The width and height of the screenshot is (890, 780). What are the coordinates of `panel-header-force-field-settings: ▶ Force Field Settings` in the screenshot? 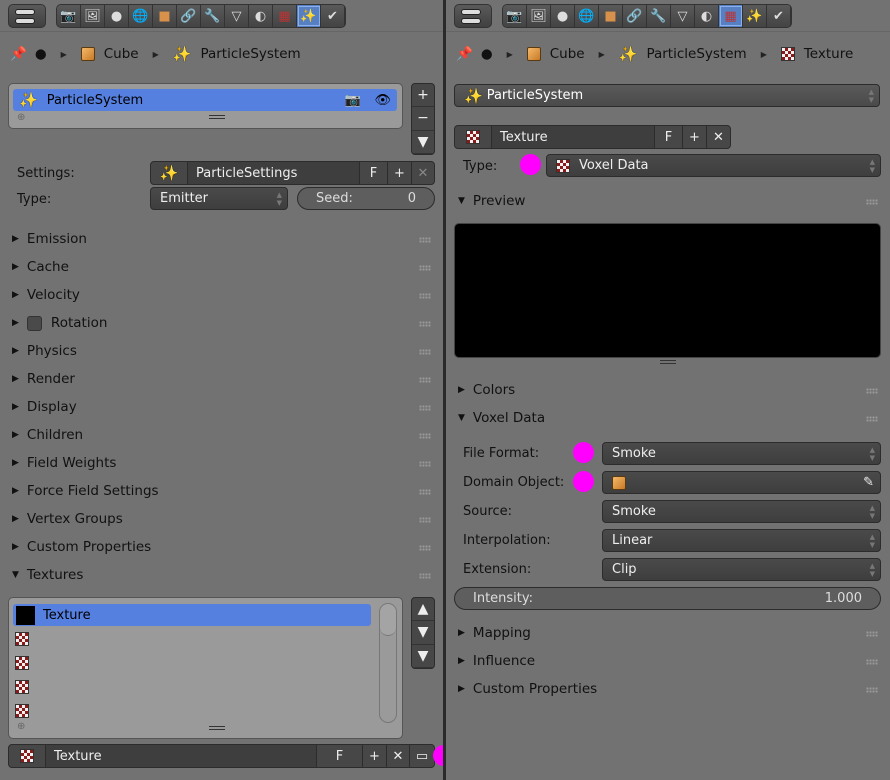 It's located at (222, 491).